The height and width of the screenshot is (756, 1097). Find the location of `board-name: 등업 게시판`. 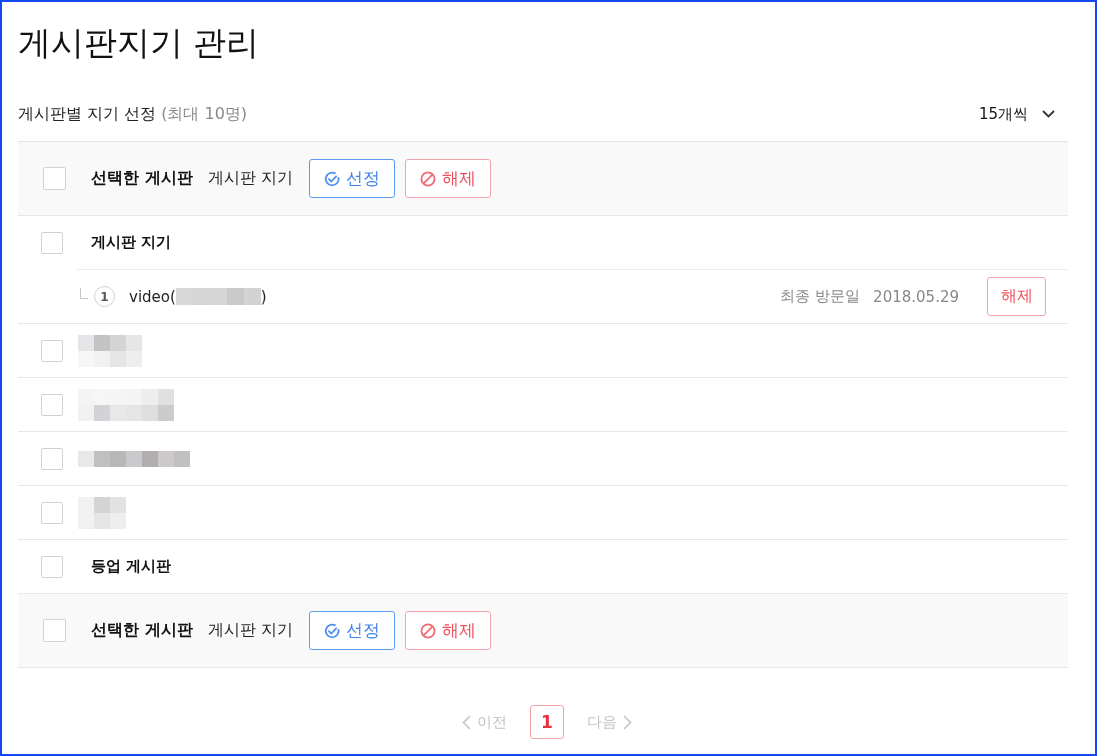

board-name: 등업 게시판 is located at coordinates (131, 566).